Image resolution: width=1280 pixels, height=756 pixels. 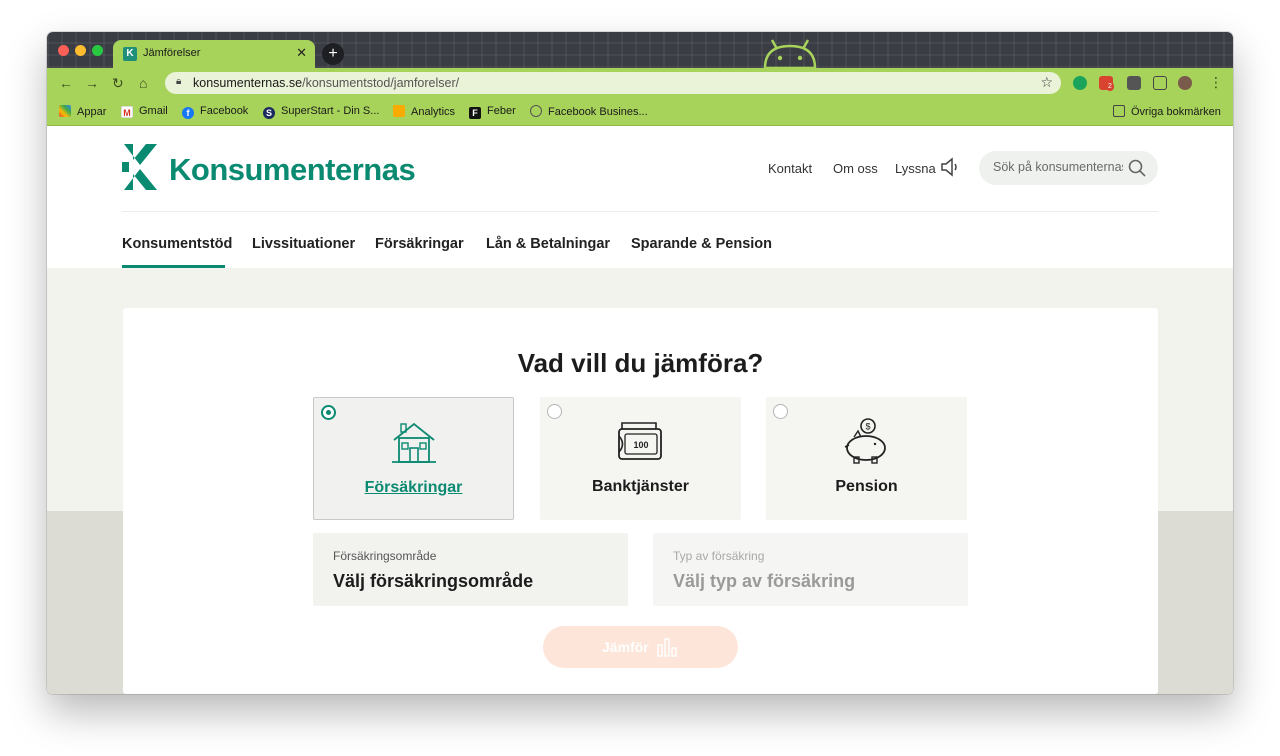 I want to click on superstart-icon: S, so click(x=269, y=113).